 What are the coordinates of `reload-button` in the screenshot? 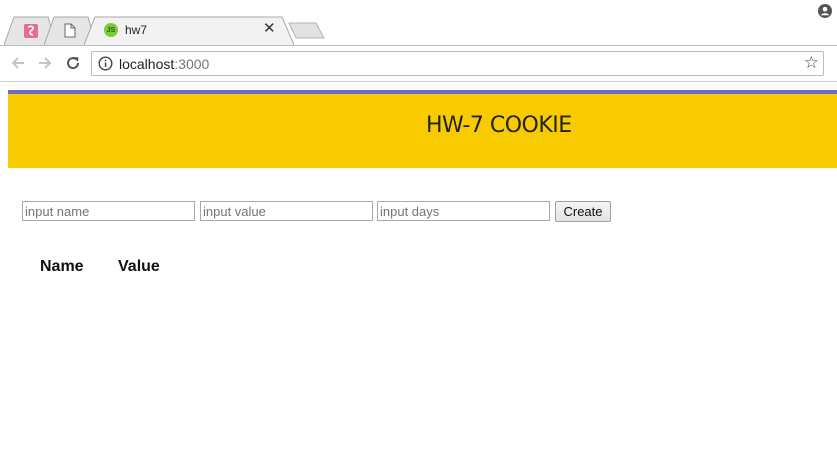 It's located at (73, 63).